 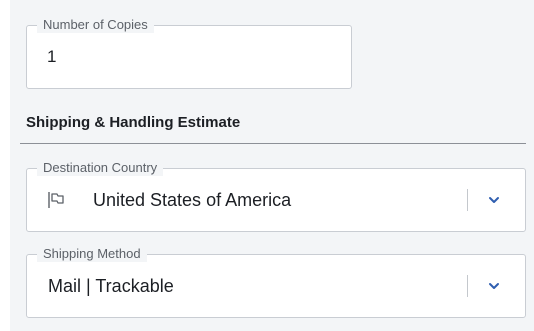 What do you see at coordinates (51, 57) in the screenshot?
I see `number-of-copies-value: 1` at bounding box center [51, 57].